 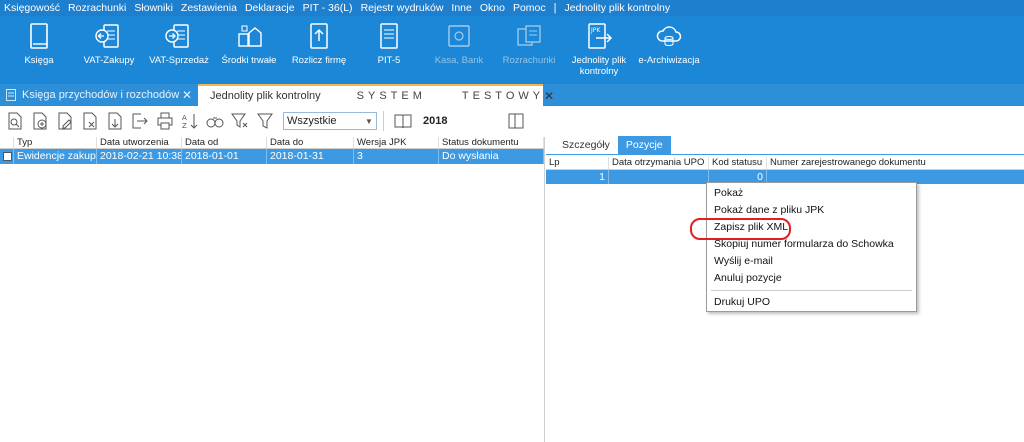 I want to click on column-header-data-od: Data od, so click(x=224, y=142).